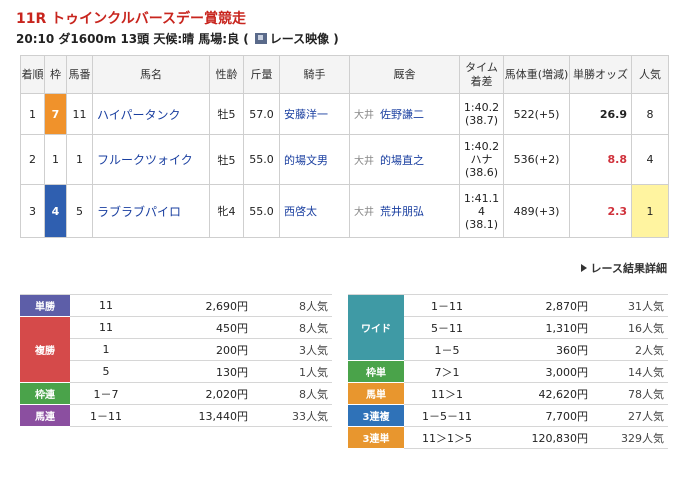  What do you see at coordinates (600, 159) in the screenshot?
I see `win-odds: 8.8` at bounding box center [600, 159].